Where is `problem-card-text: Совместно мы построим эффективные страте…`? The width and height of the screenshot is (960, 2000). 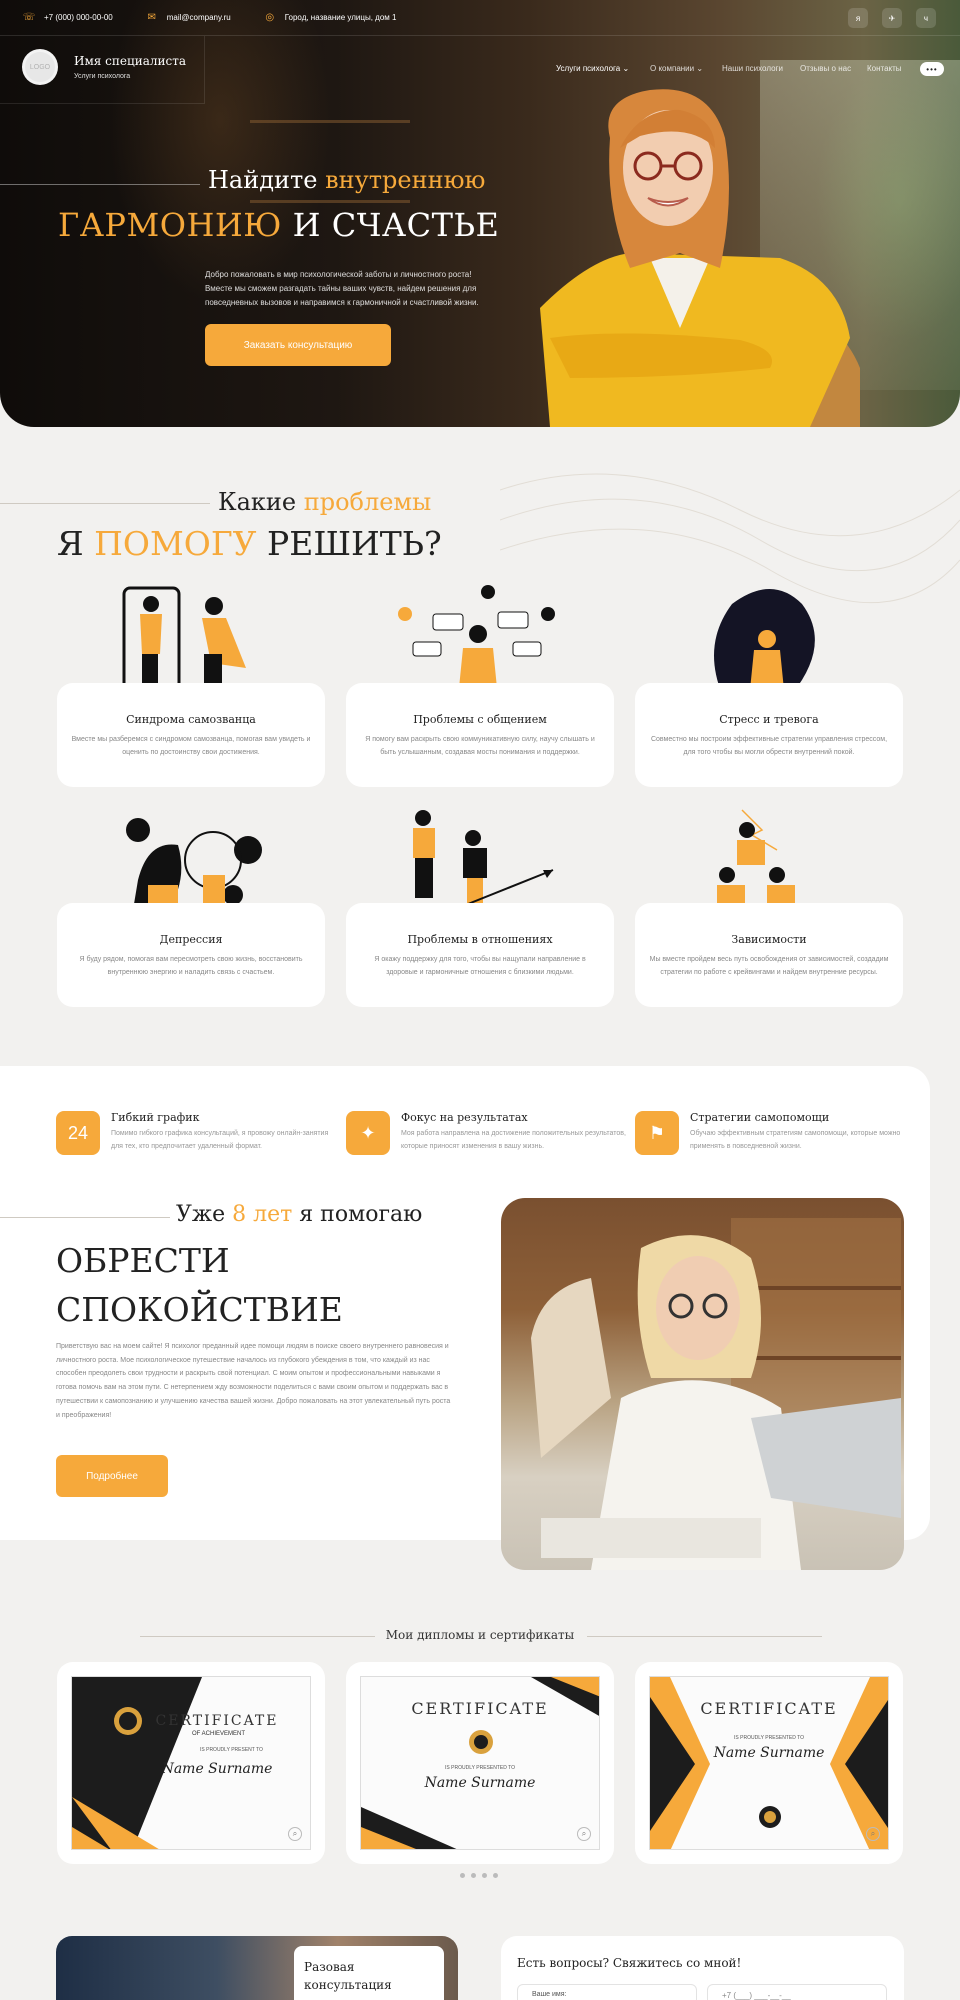 problem-card-text: Совместно мы построим эффективные страте… is located at coordinates (769, 746).